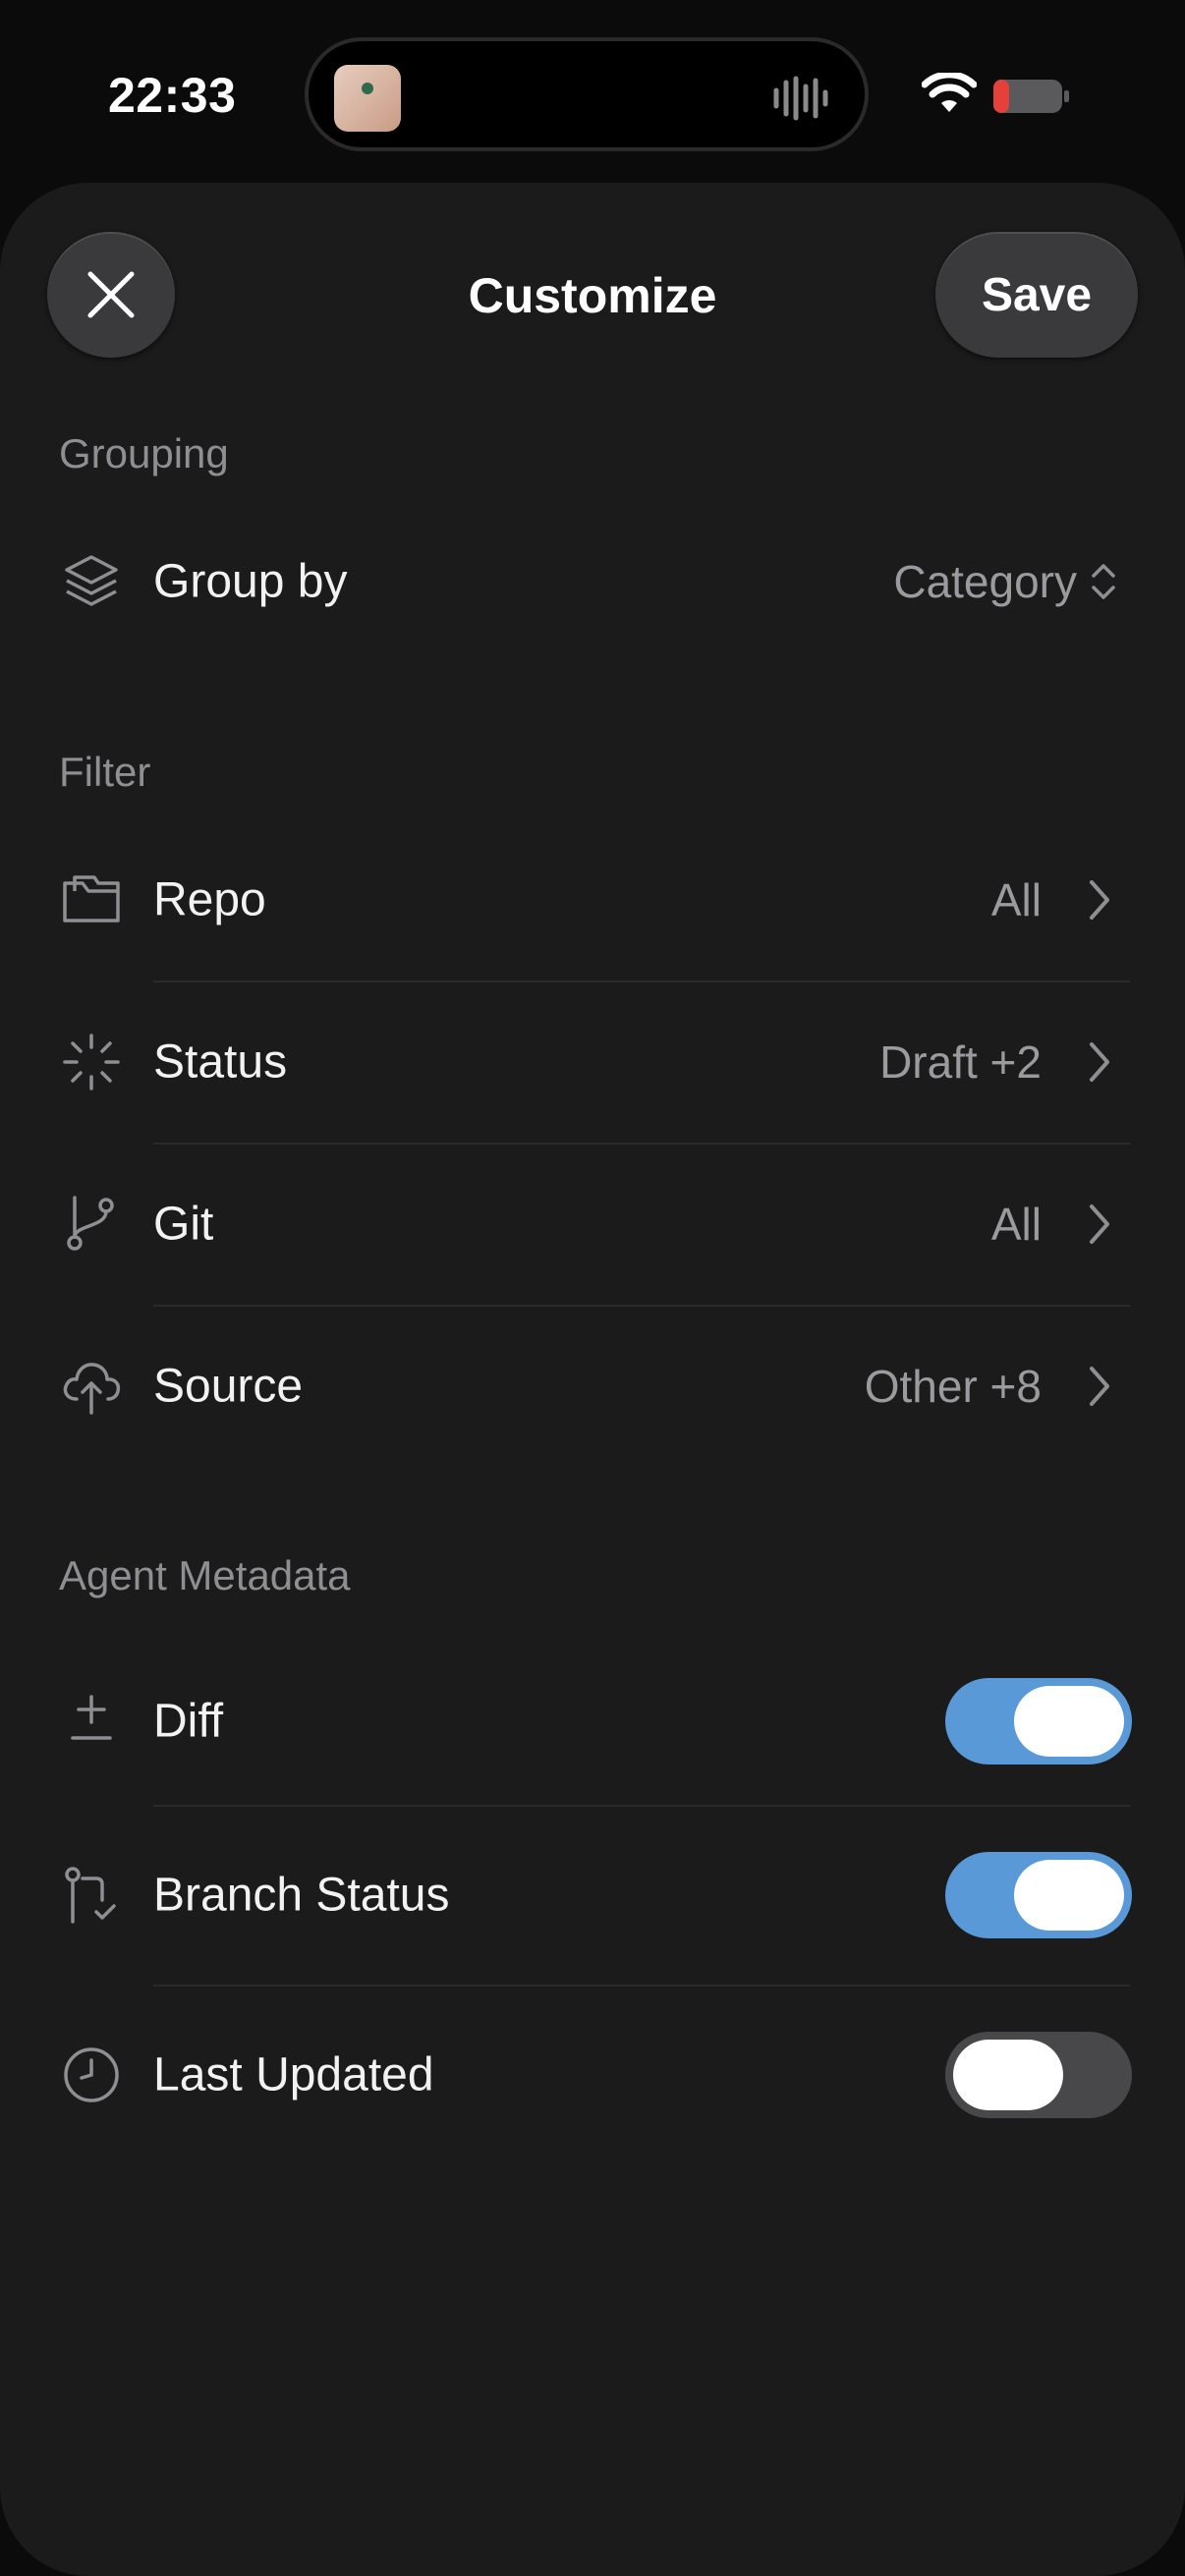 The height and width of the screenshot is (2576, 1185). I want to click on git-branch-icon, so click(91, 1223).